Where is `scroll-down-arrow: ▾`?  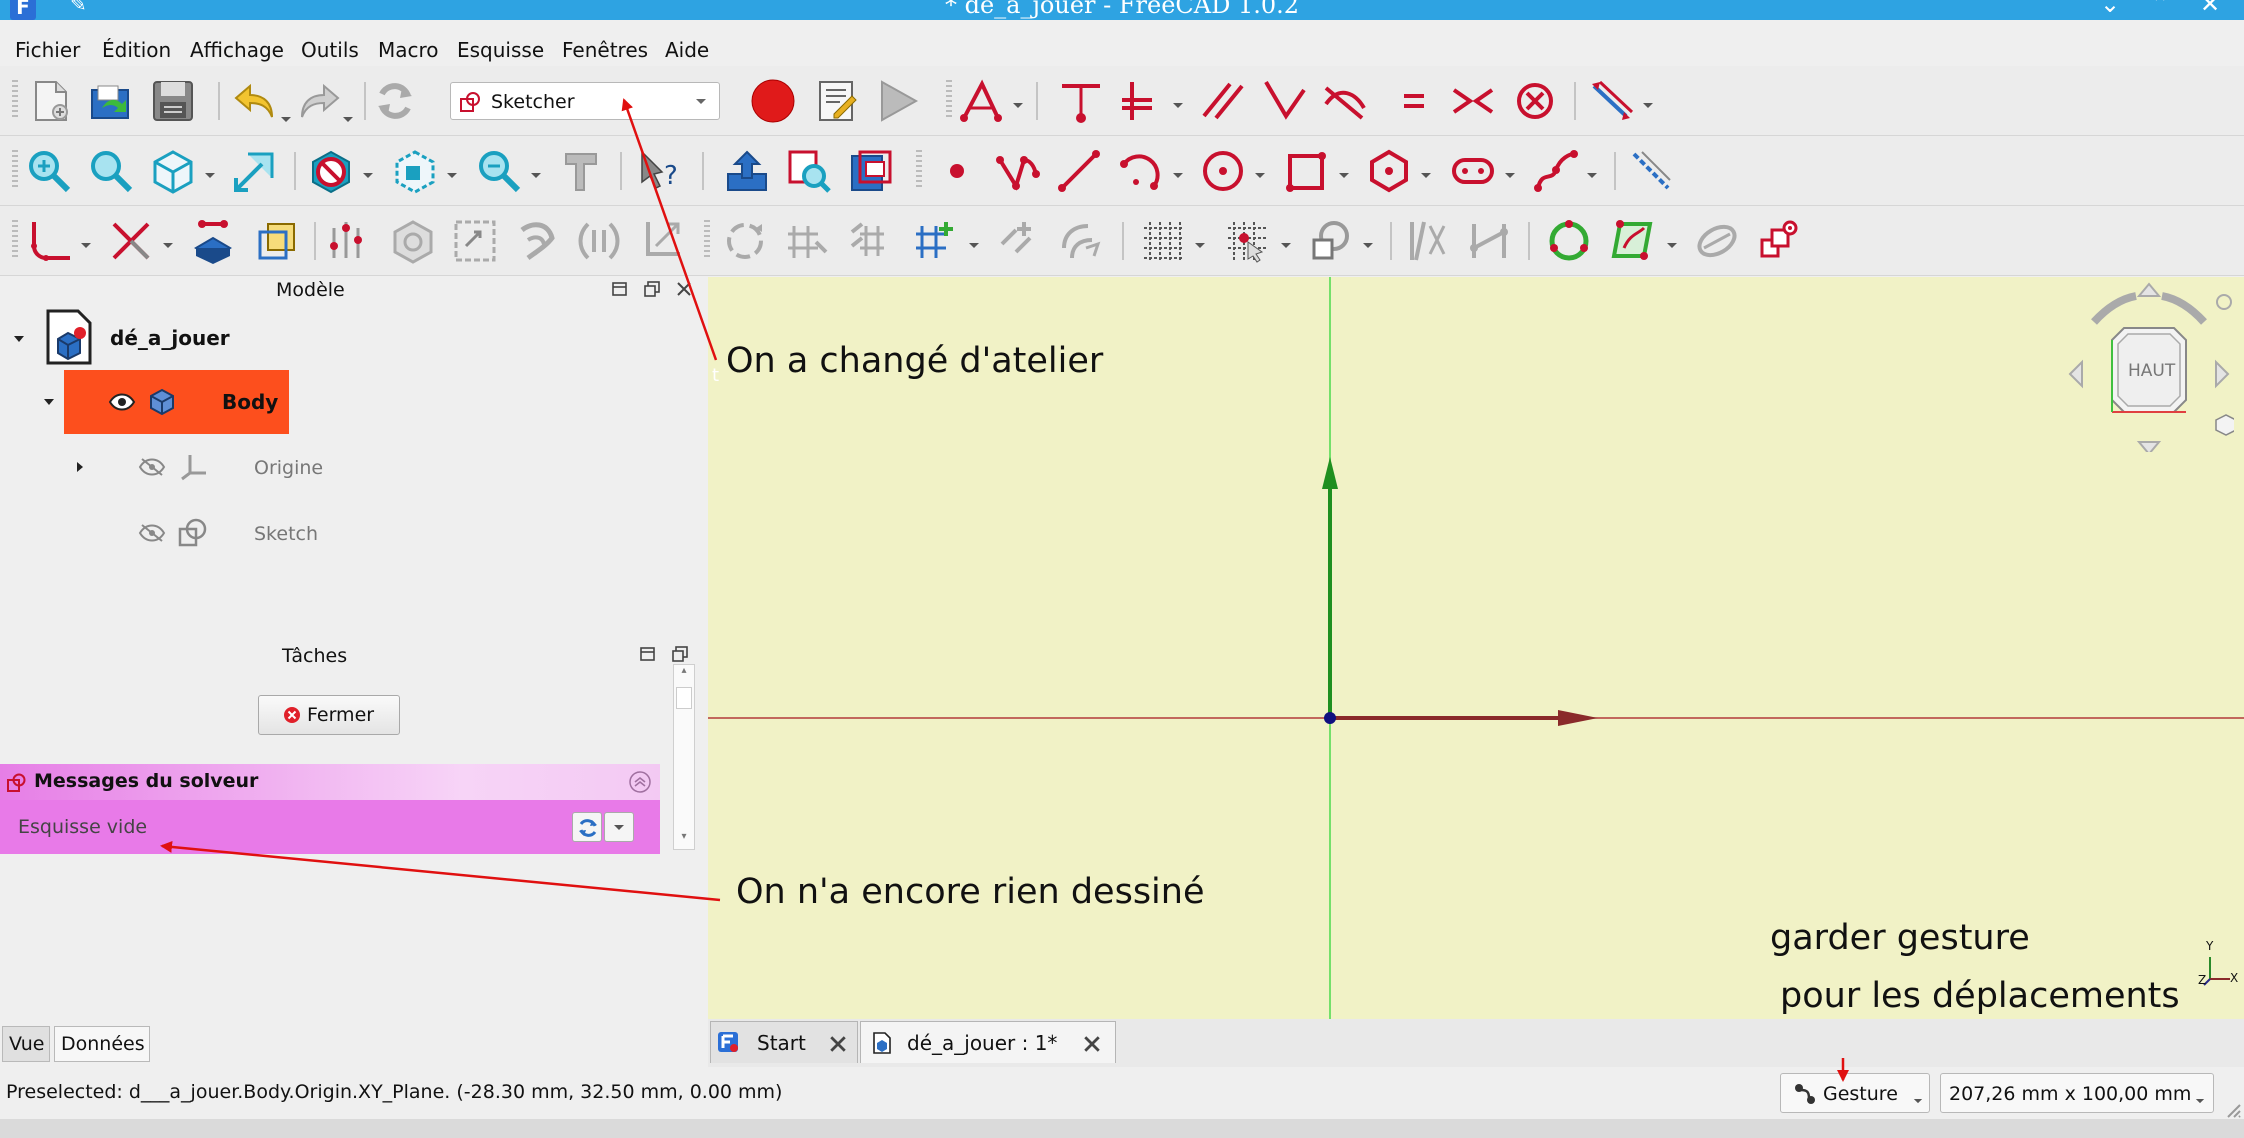
scroll-down-arrow: ▾ is located at coordinates (684, 839).